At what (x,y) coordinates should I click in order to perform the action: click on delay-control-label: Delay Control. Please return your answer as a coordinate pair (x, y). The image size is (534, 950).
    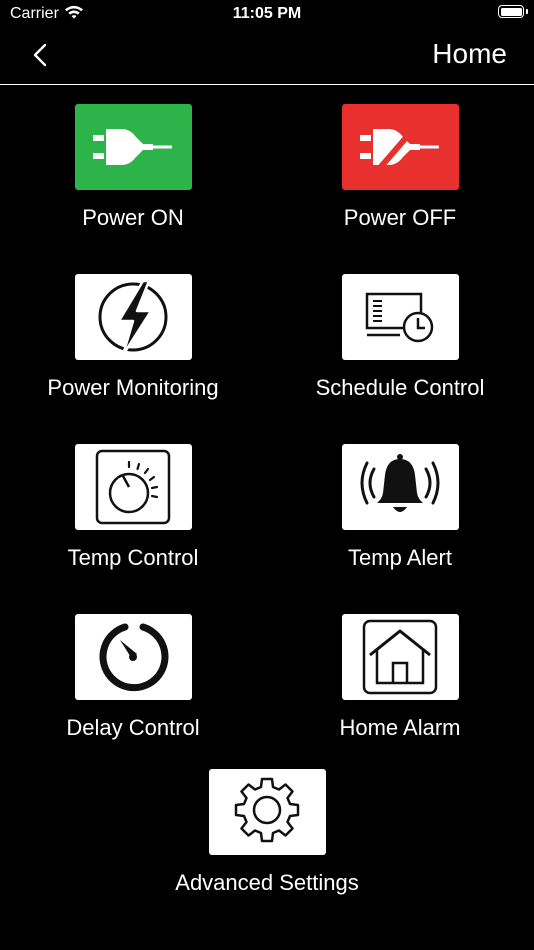
    Looking at the image, I should click on (133, 727).